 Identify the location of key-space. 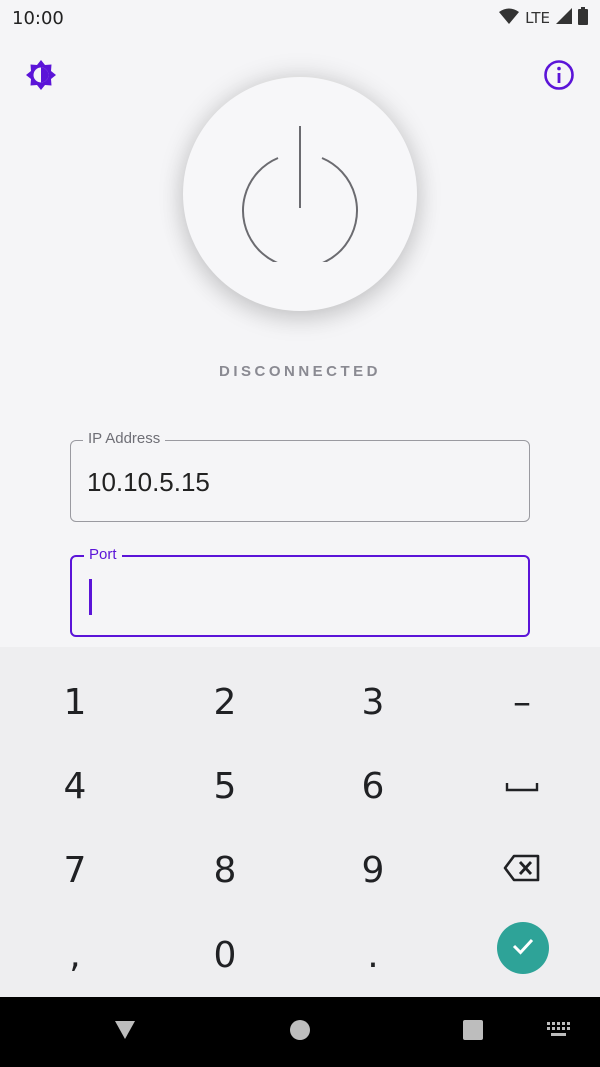
(522, 786).